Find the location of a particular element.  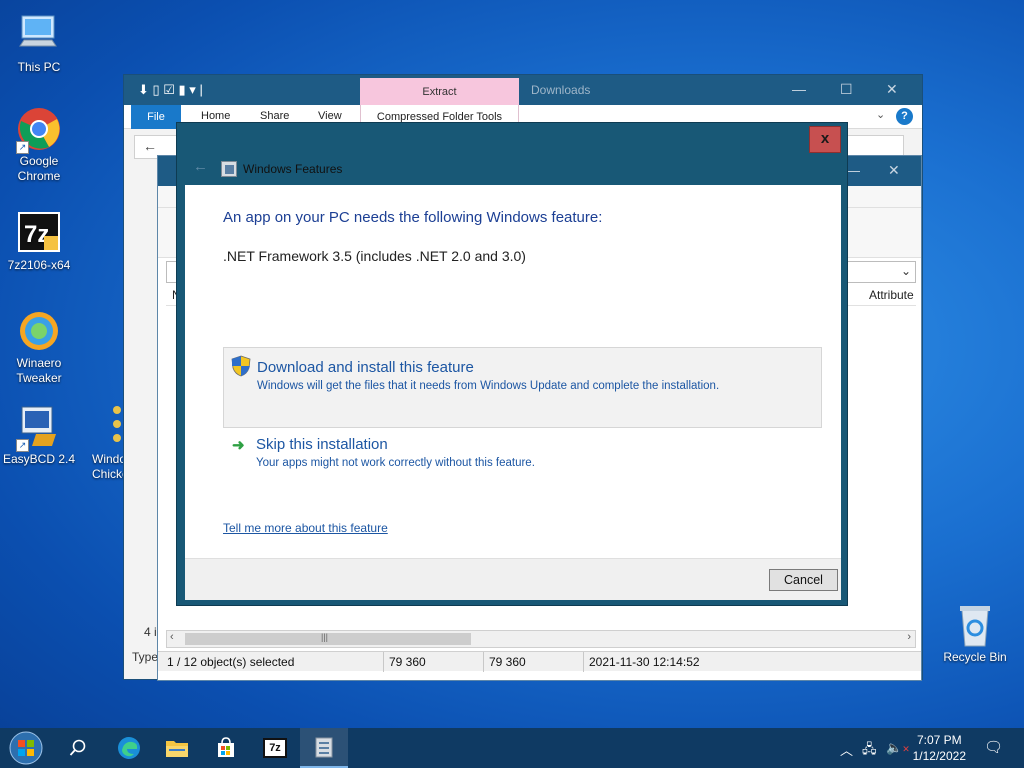

window-title: Downloads is located at coordinates (561, 90).